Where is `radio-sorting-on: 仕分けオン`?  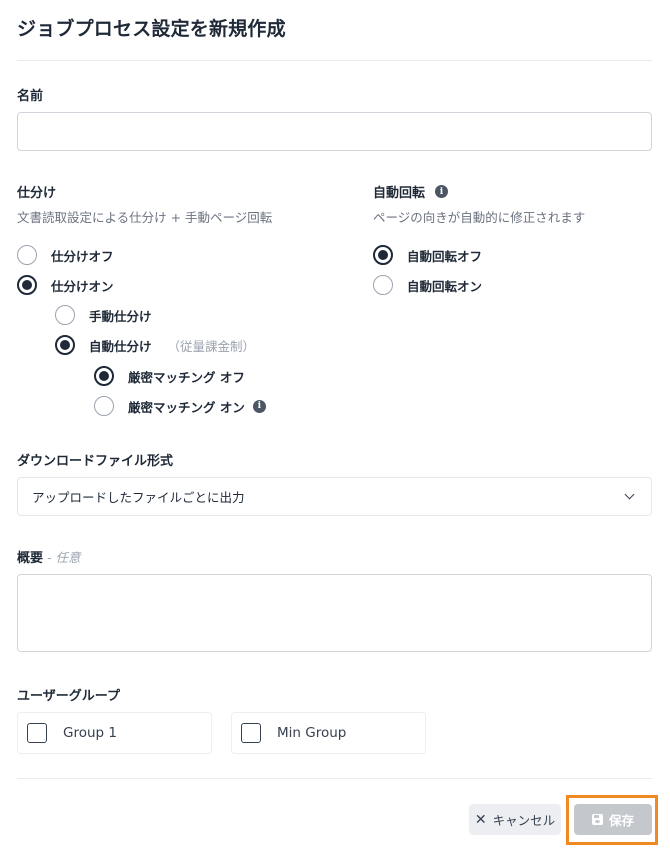 radio-sorting-on: 仕分けオン is located at coordinates (65, 285).